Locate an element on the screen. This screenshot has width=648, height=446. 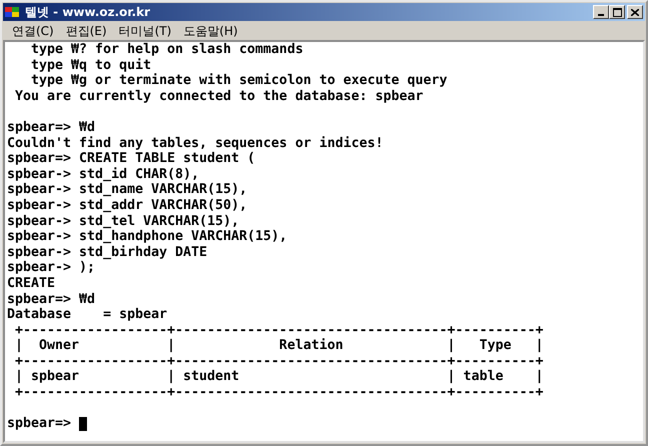
close-icon is located at coordinates (635, 12).